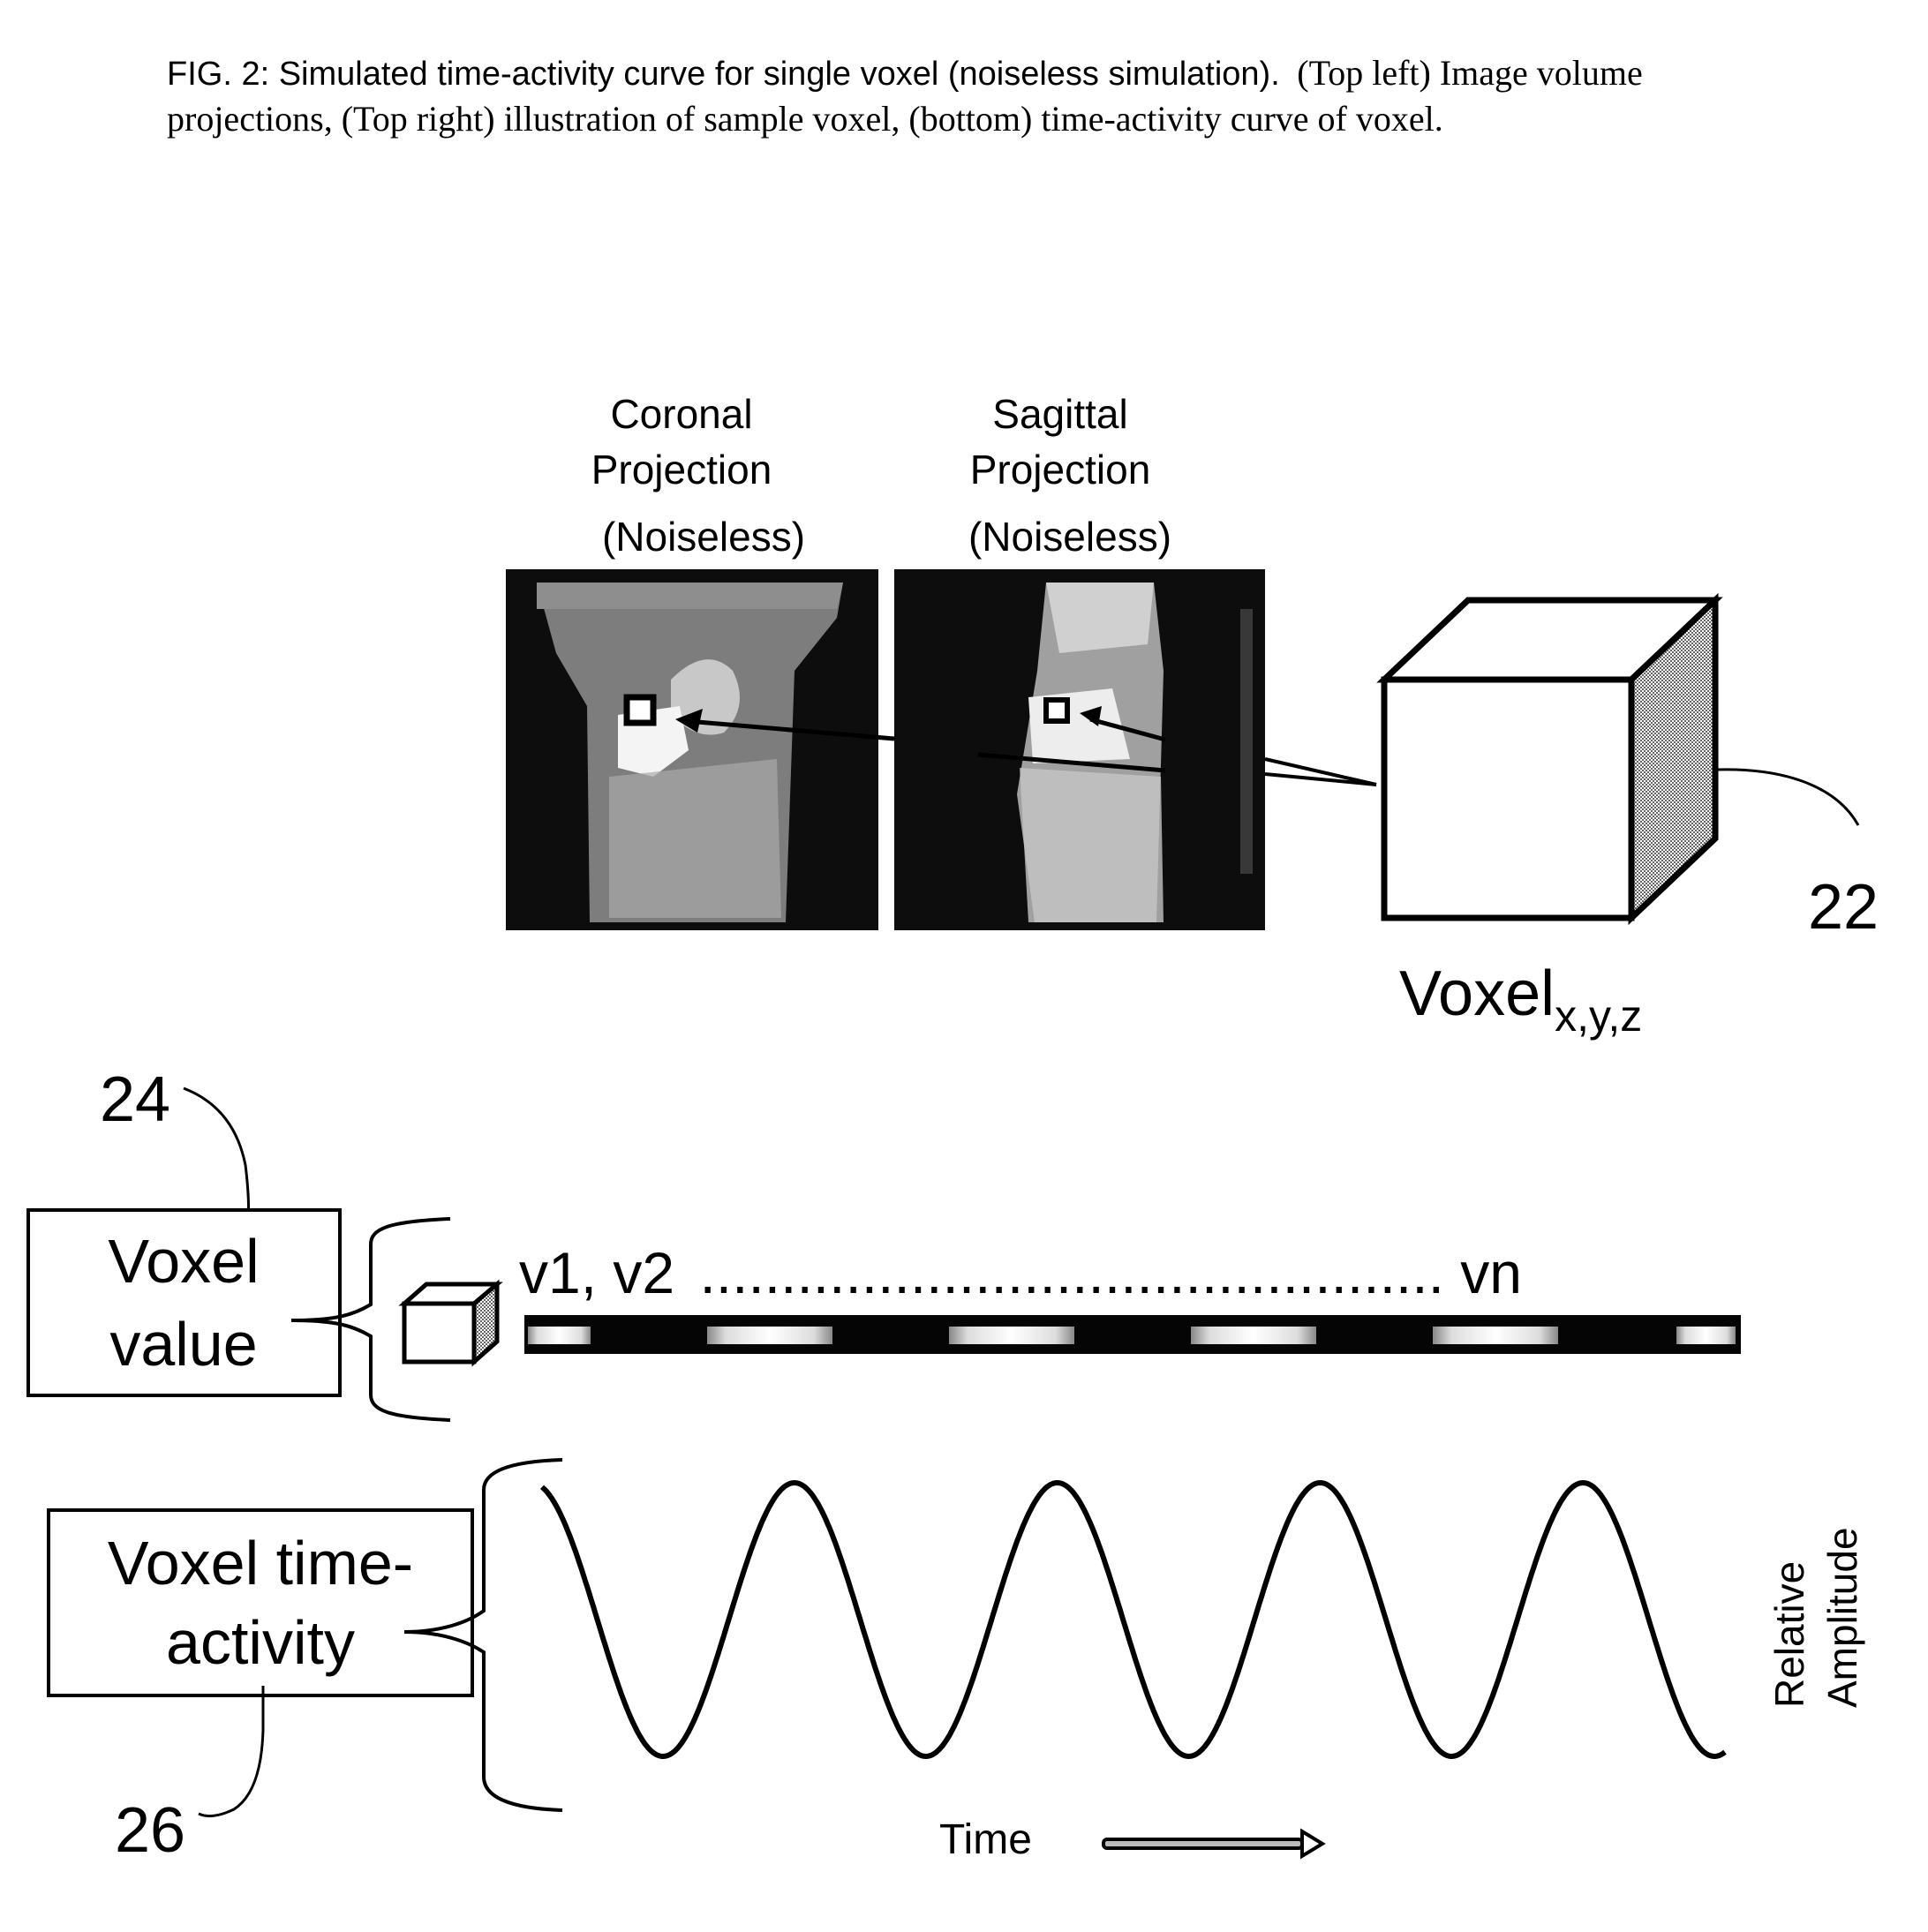 The image size is (1928, 1932). I want to click on sagittal-title-line3: (Noiseless), so click(1069, 537).